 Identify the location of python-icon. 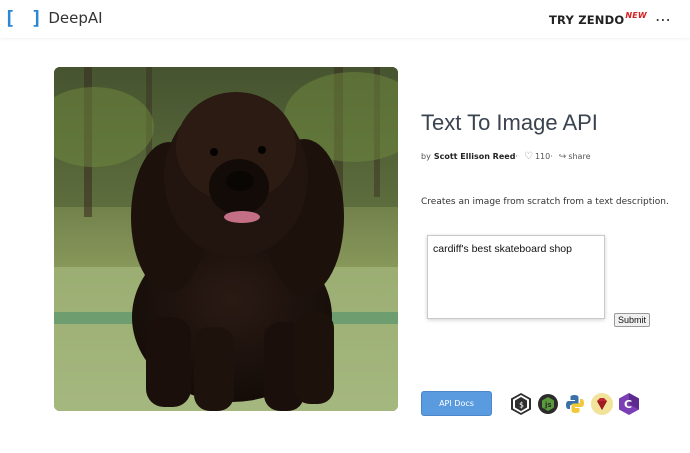
(575, 404).